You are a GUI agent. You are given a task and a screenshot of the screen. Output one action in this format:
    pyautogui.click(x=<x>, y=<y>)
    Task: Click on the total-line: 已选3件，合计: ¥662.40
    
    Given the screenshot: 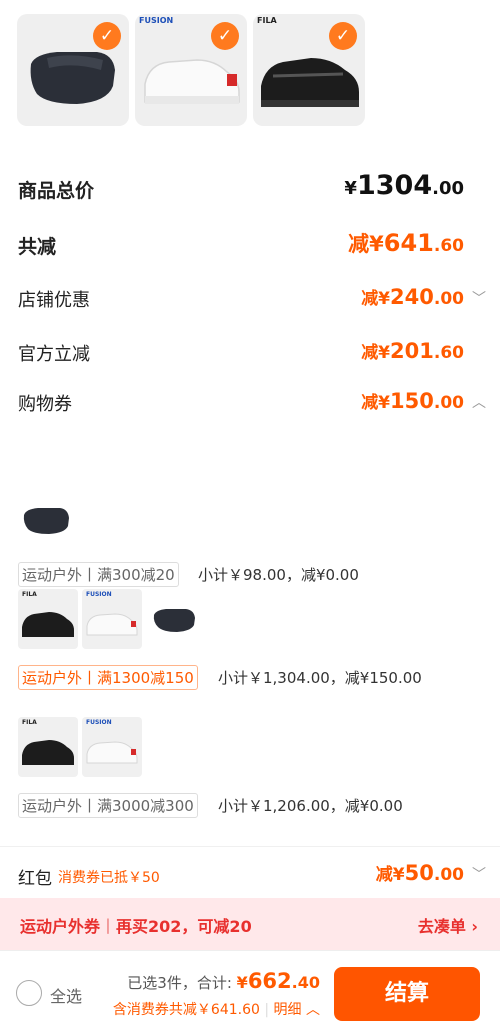 What is the action you would take?
    pyautogui.click(x=223, y=981)
    